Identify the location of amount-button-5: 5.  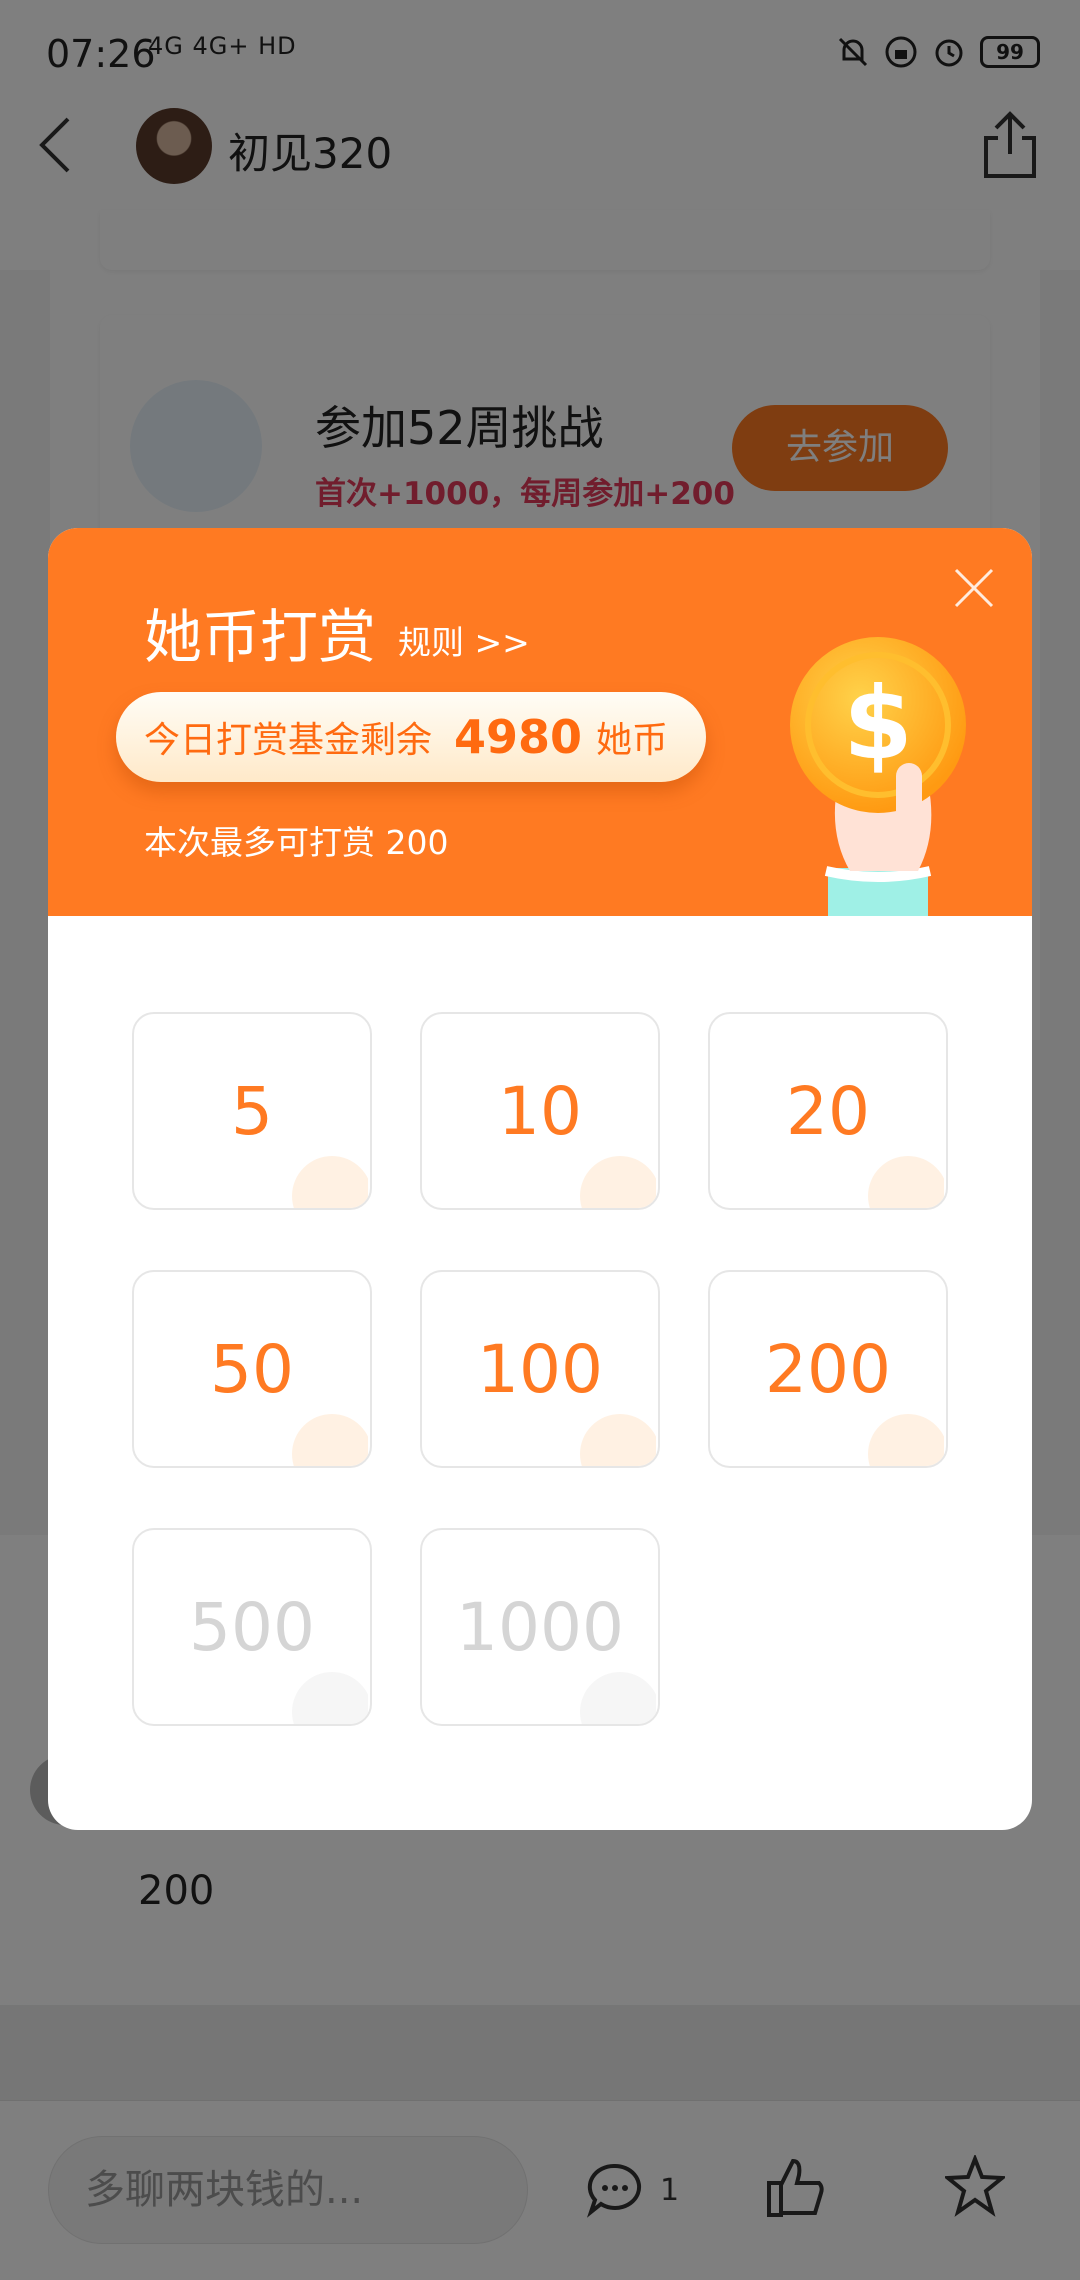
(252, 1111).